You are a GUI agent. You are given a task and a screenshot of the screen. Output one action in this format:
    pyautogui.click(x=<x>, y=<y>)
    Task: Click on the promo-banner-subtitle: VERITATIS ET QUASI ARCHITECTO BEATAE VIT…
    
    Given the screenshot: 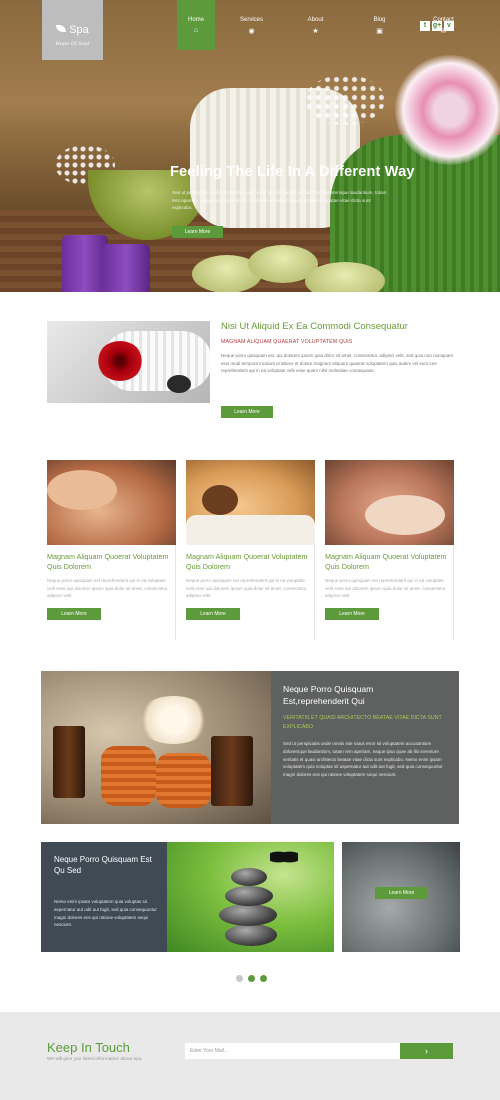 What is the action you would take?
    pyautogui.click(x=362, y=722)
    